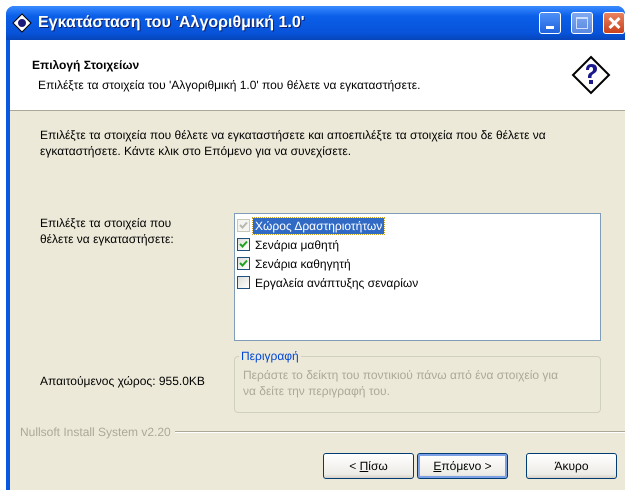 This screenshot has width=625, height=490. Describe the element at coordinates (297, 244) in the screenshot. I see `component-item: Σενάρια μαθητή` at that location.